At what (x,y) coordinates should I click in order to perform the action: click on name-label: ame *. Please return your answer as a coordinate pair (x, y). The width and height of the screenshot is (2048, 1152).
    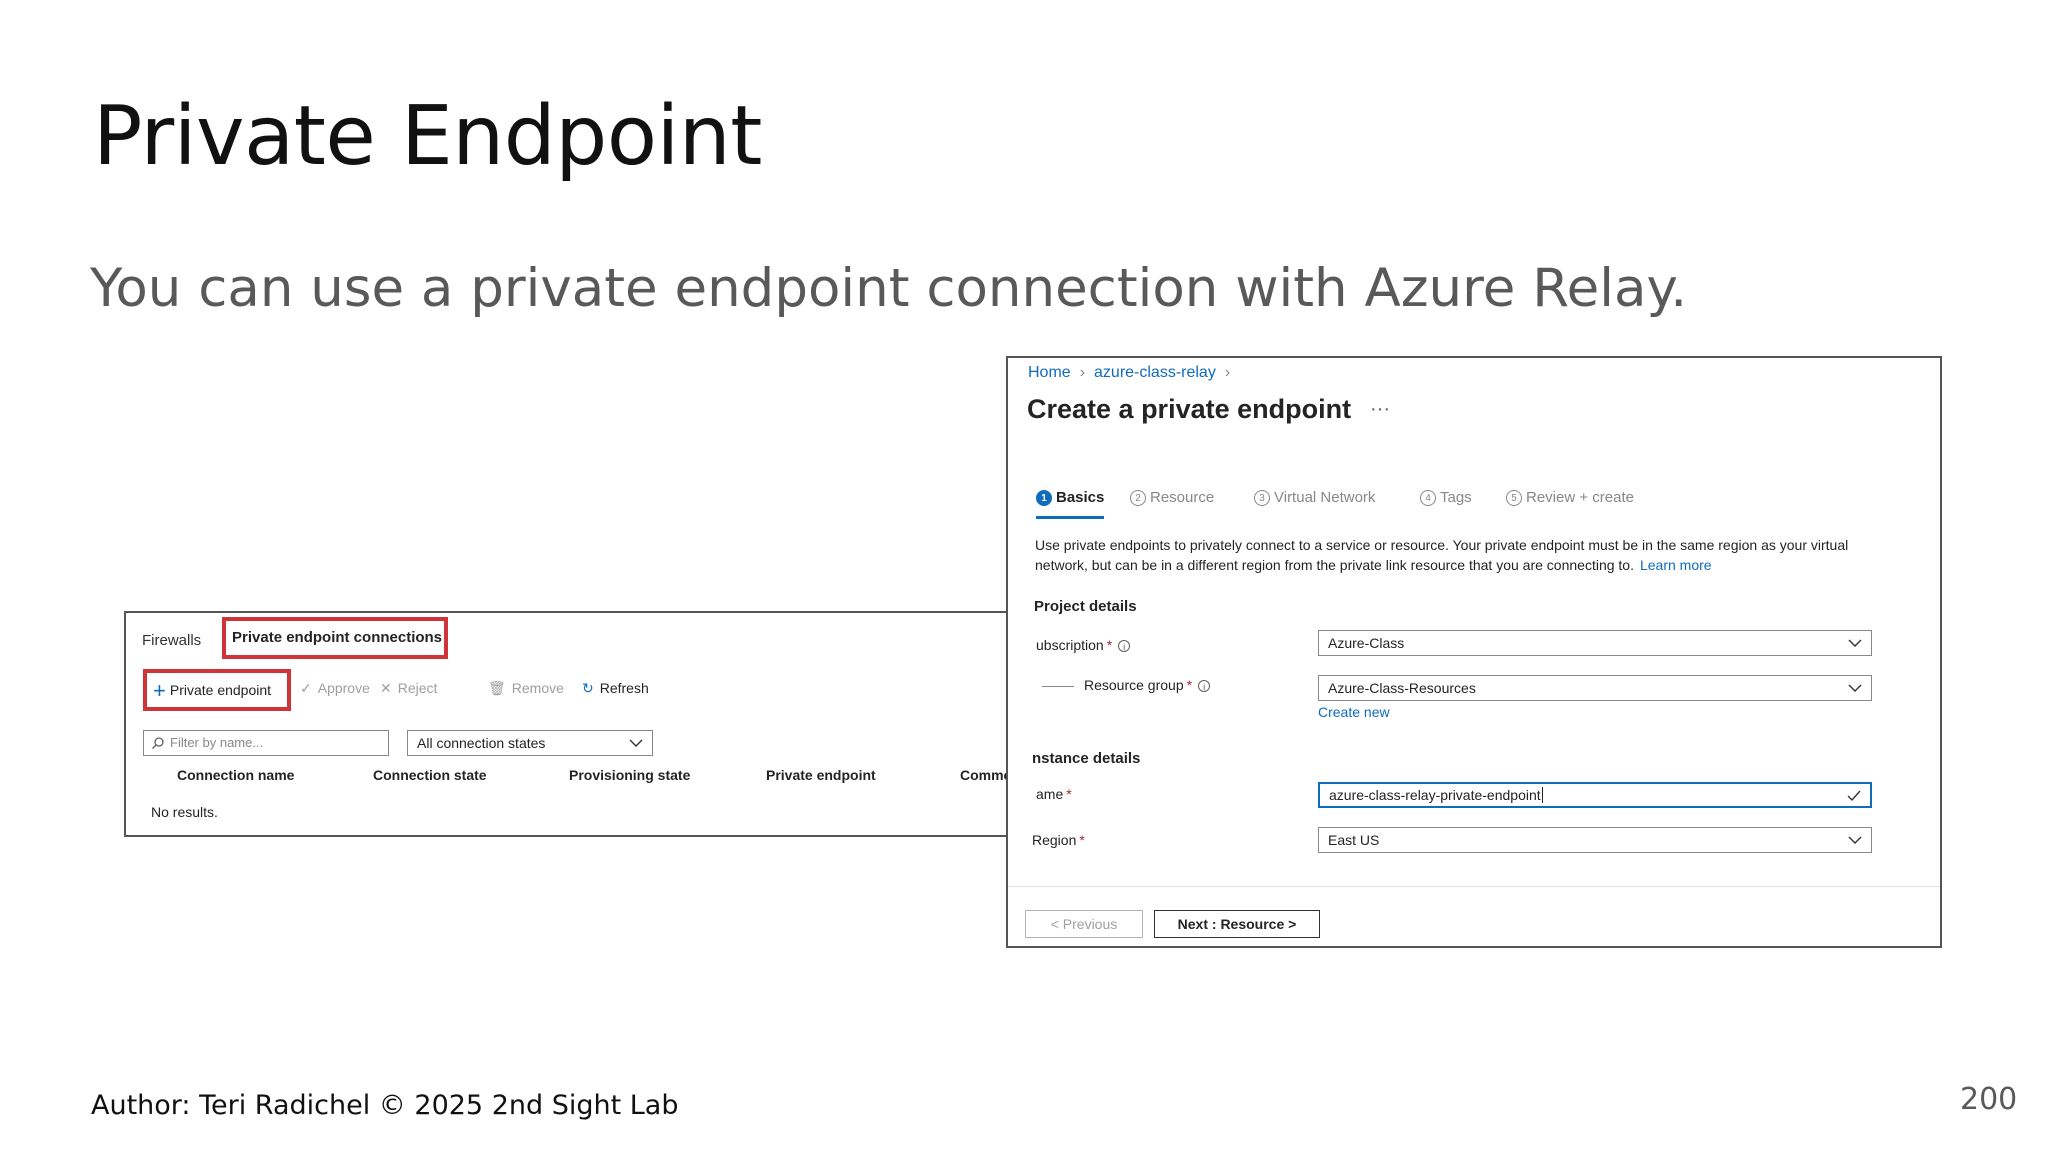
    Looking at the image, I should click on (1054, 794).